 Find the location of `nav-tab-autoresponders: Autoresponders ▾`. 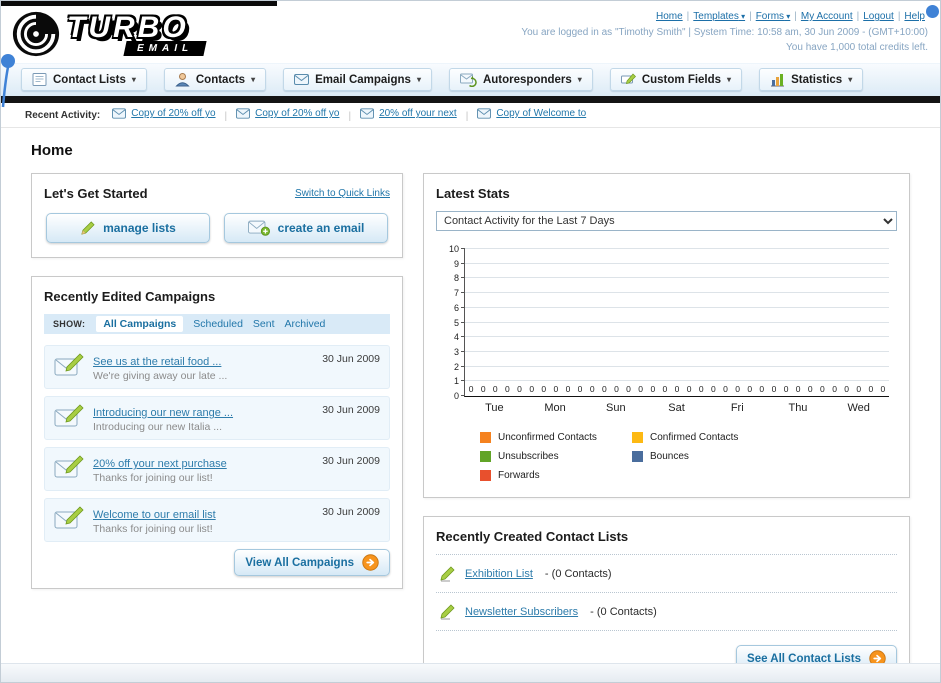

nav-tab-autoresponders: Autoresponders ▾ is located at coordinates (520, 79).